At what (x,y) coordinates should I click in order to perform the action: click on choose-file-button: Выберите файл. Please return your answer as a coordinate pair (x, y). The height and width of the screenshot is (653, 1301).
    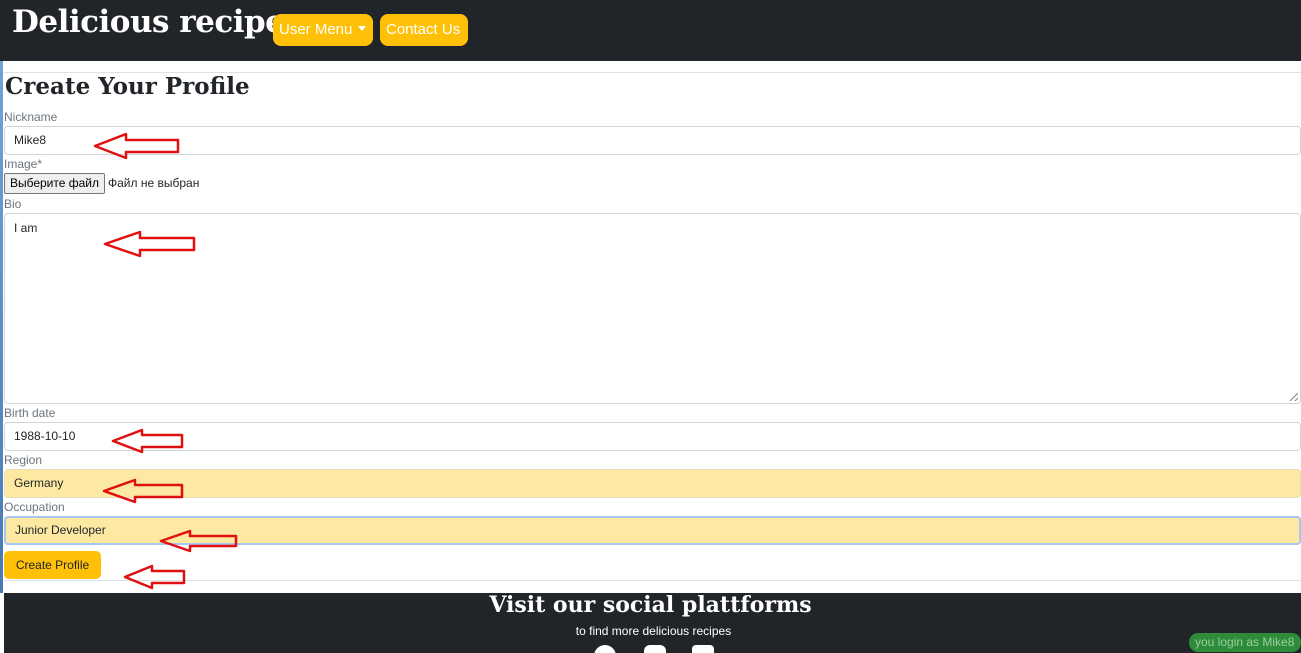
    Looking at the image, I should click on (54, 183).